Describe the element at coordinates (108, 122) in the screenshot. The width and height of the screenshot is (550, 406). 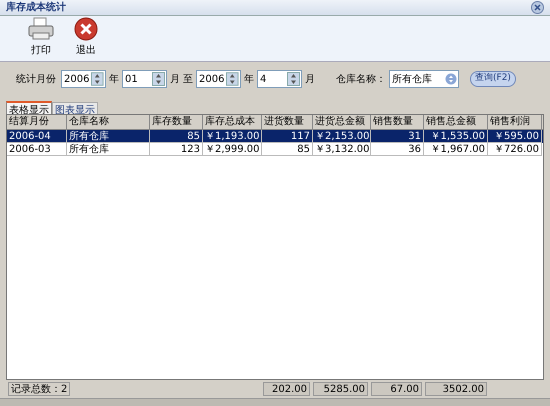
I see `column-header: 仓库名称` at that location.